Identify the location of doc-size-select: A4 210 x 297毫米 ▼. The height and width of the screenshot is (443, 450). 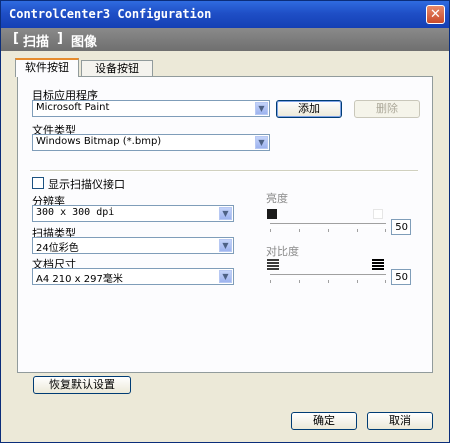
(133, 276).